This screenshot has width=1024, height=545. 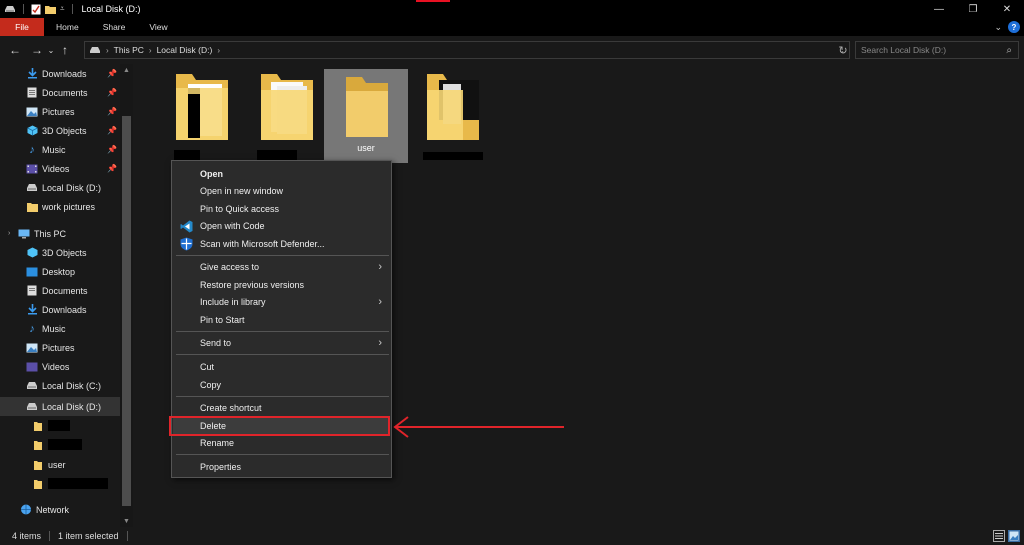 What do you see at coordinates (973, 9) in the screenshot?
I see `maximize-button: ❐` at bounding box center [973, 9].